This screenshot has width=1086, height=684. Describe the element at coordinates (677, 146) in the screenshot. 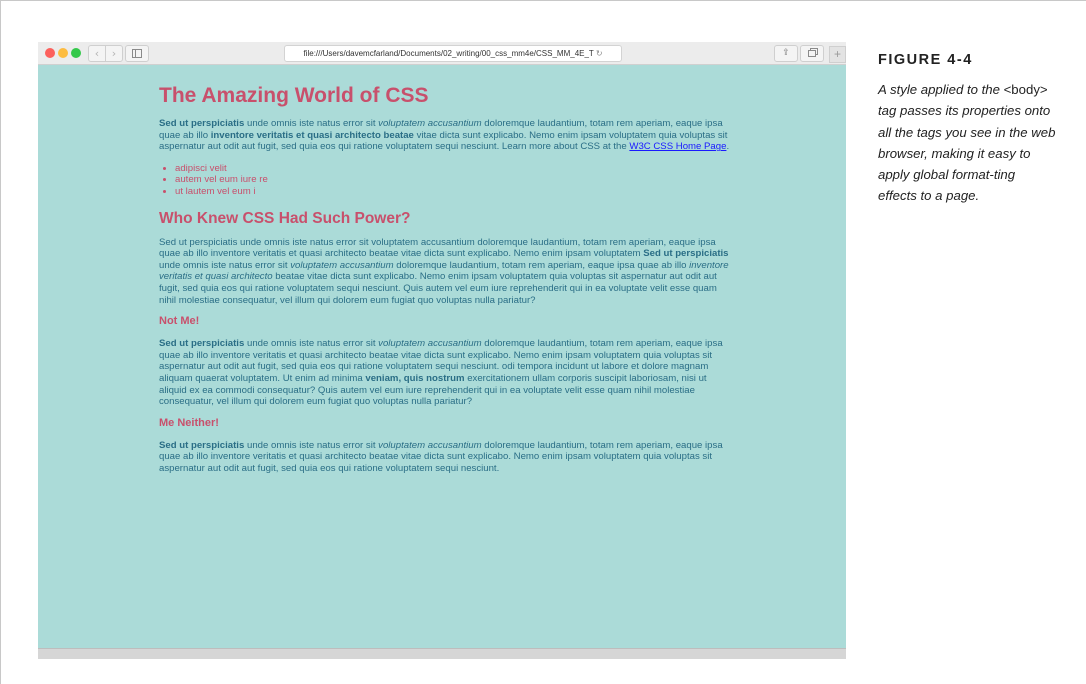

I see `w3c-css-link: W3C CSS Home Page` at that location.